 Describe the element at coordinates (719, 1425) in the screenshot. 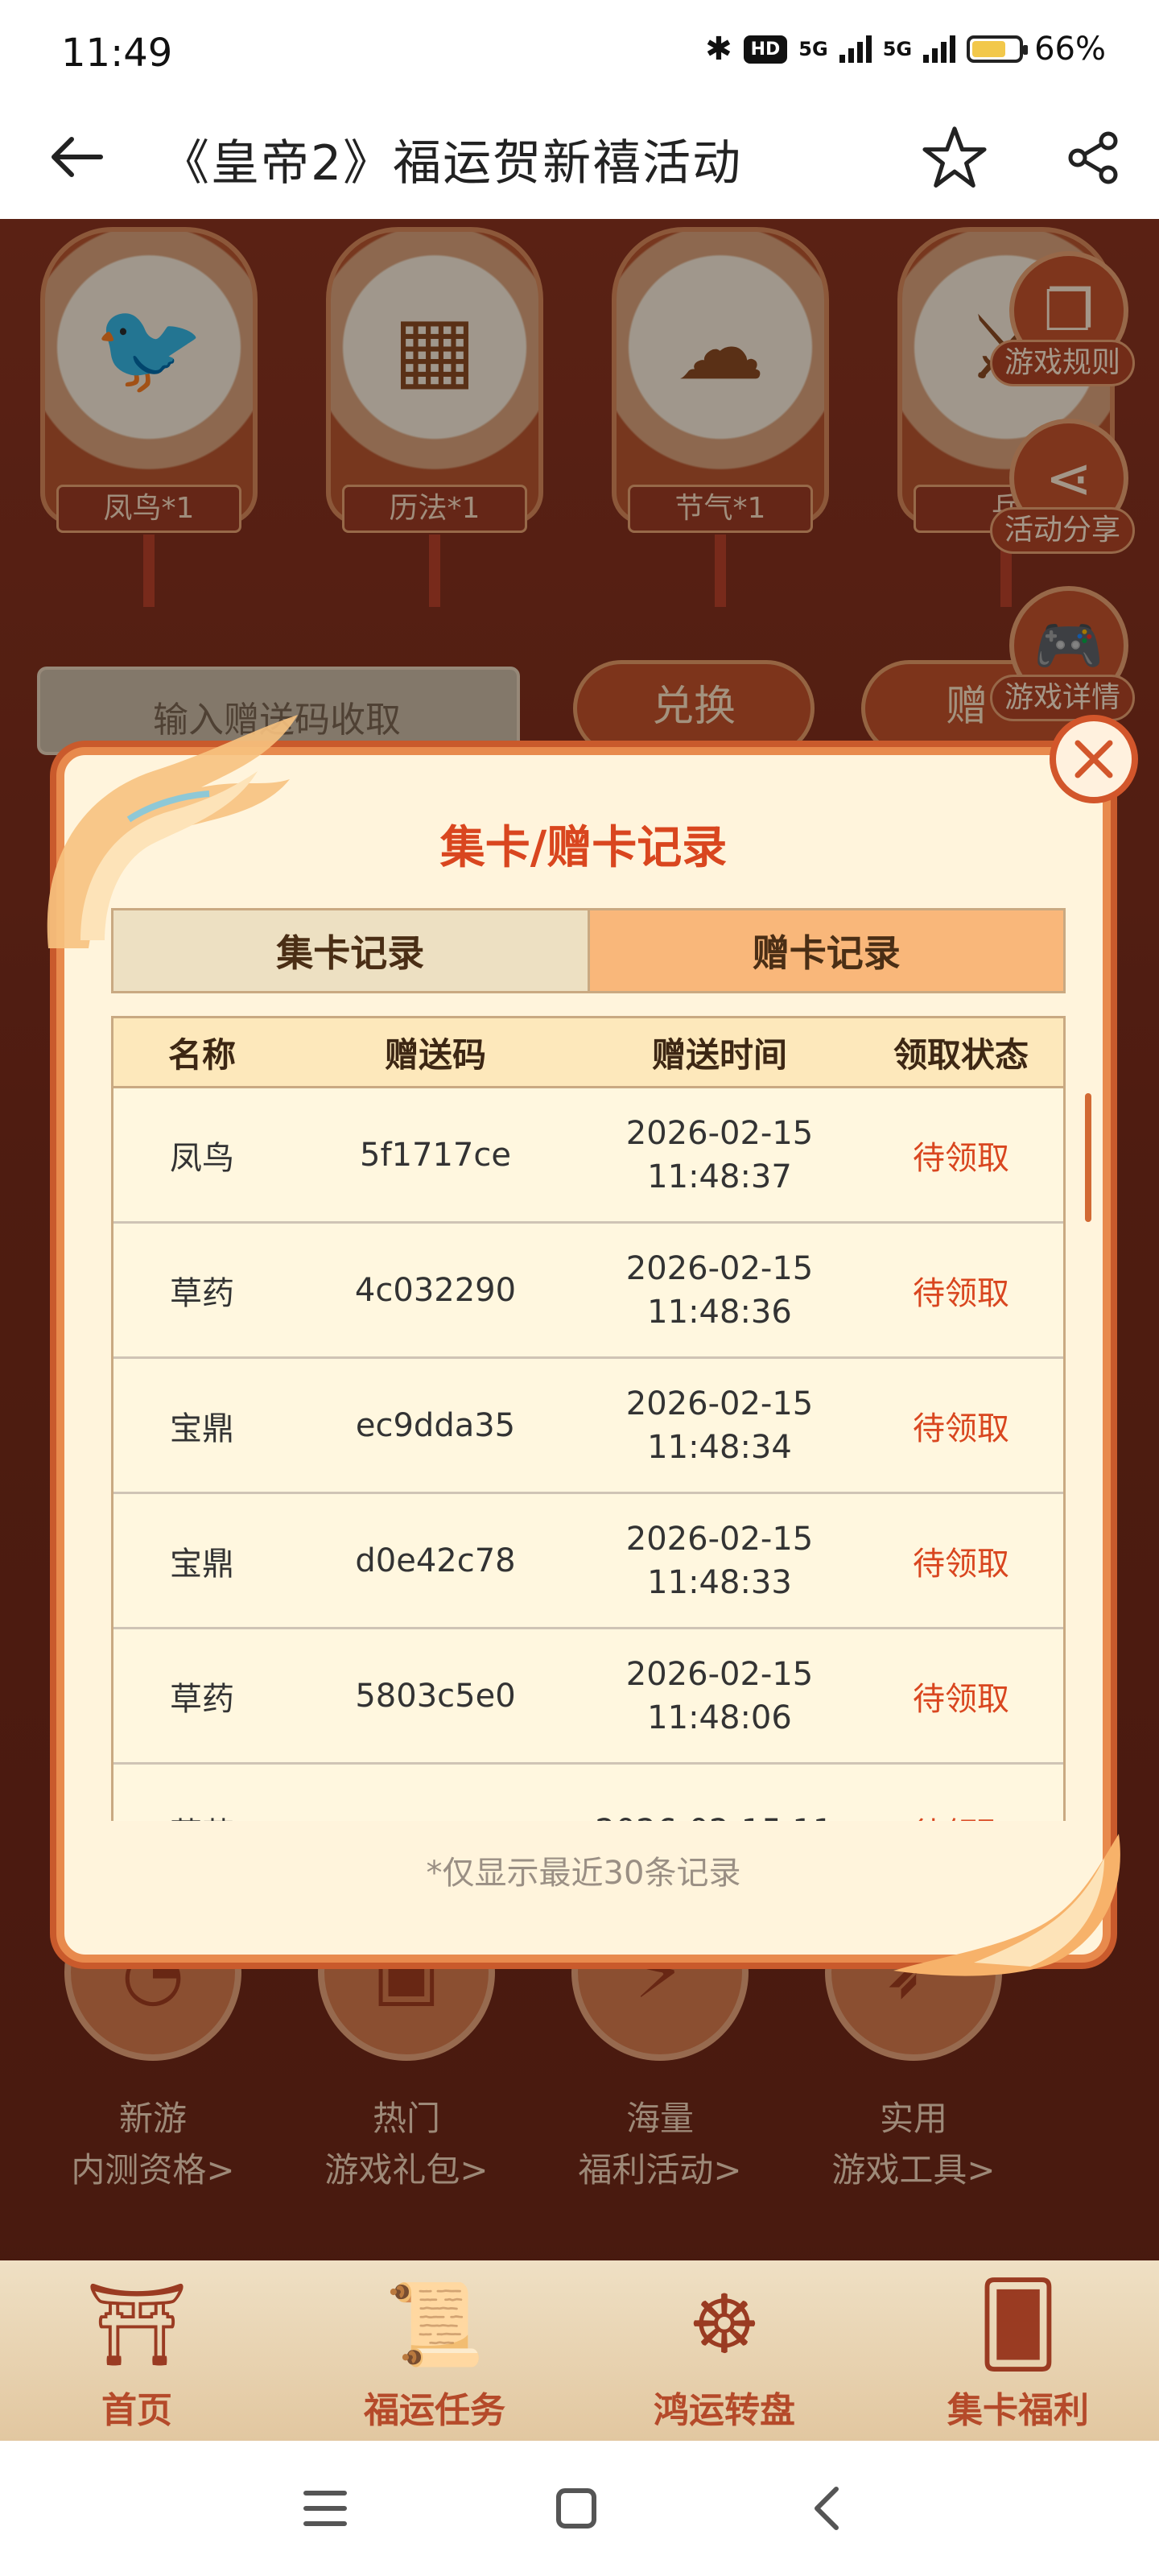

I see `cell-time: 2026-02-15 11:48:34` at that location.